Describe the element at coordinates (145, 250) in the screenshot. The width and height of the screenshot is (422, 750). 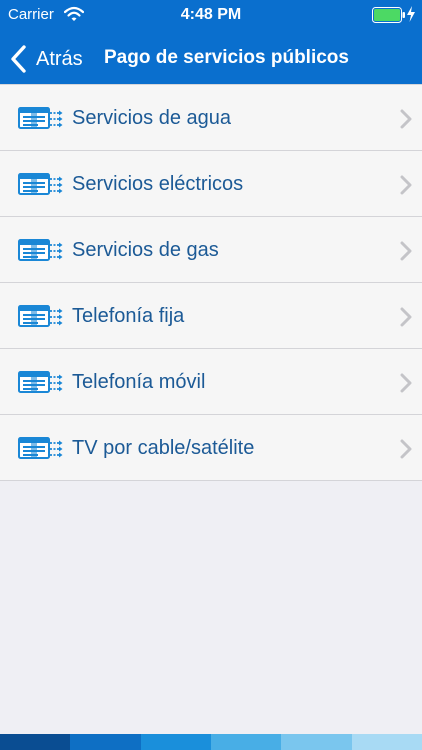
I see `service-label: Servicios de gas` at that location.